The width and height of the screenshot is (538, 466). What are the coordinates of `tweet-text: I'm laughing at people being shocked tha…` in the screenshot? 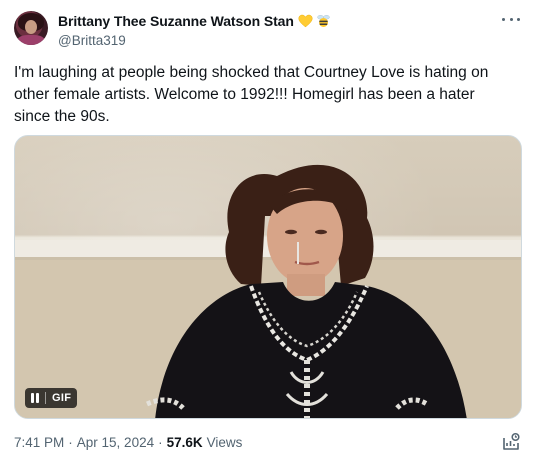 It's located at (251, 94).